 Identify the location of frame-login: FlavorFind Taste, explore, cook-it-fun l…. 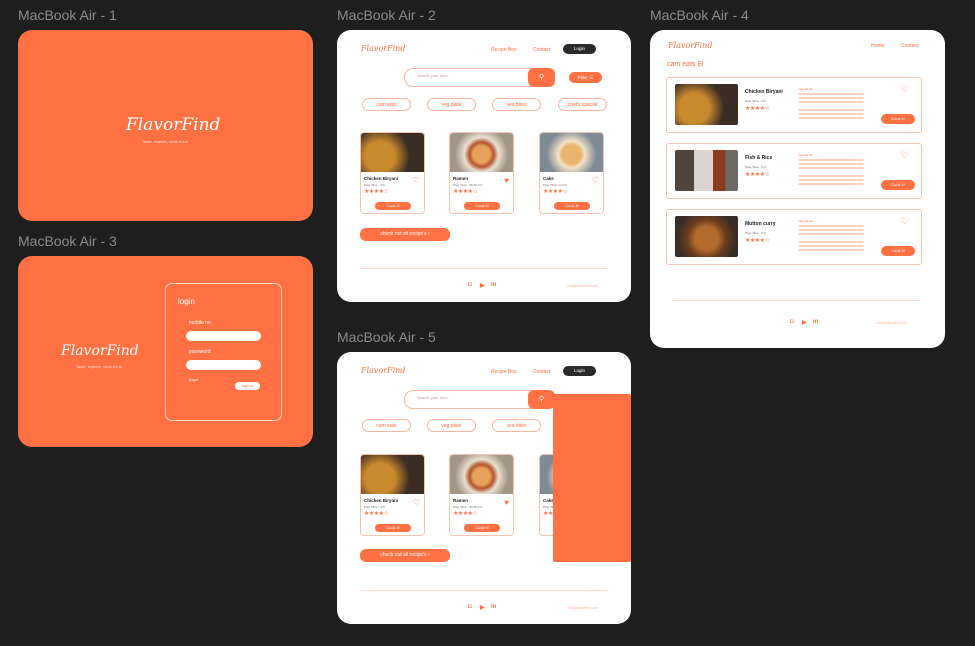
(165, 351).